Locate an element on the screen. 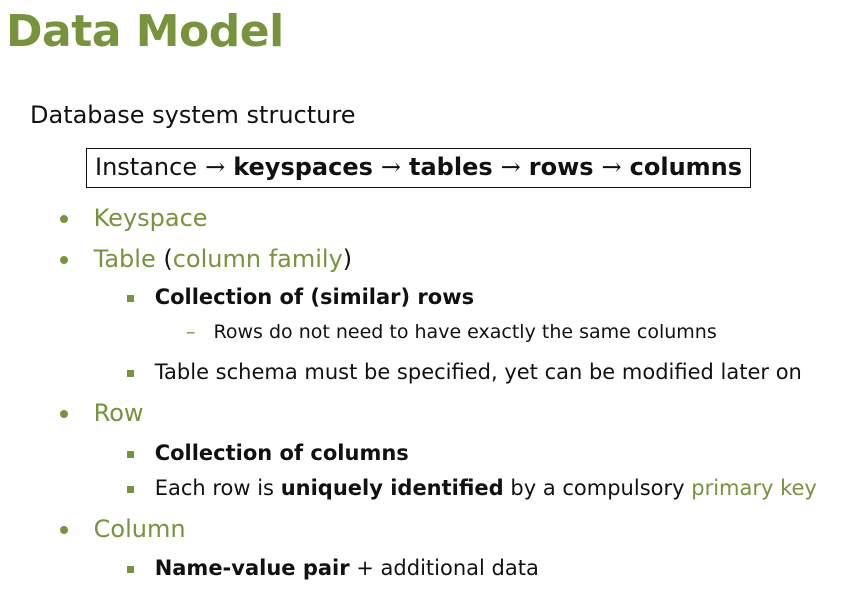 The height and width of the screenshot is (601, 848). structure-instance: Instance is located at coordinates (146, 167).